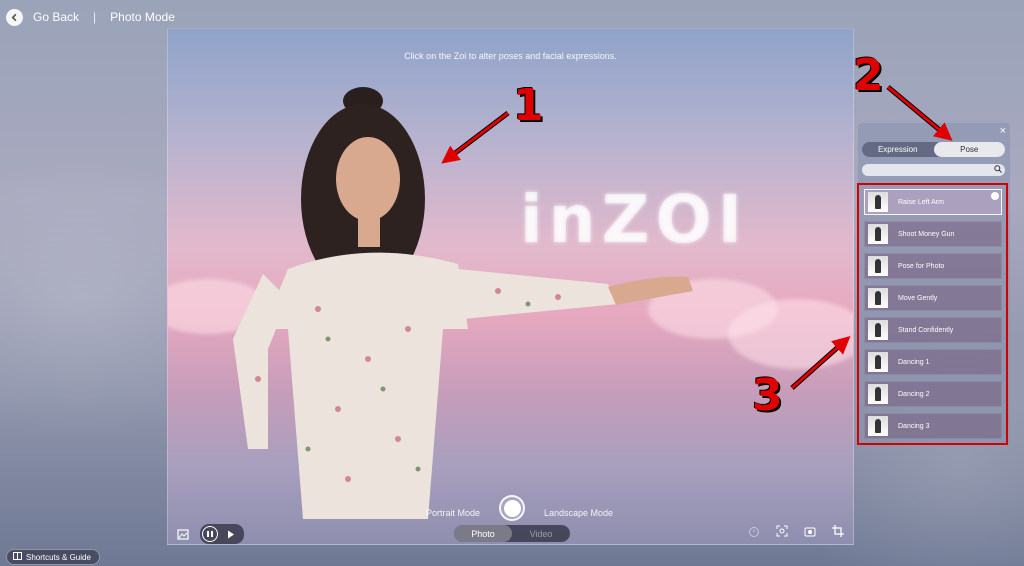 This screenshot has width=1024, height=566. I want to click on annotation-number-2: 2, so click(868, 75).